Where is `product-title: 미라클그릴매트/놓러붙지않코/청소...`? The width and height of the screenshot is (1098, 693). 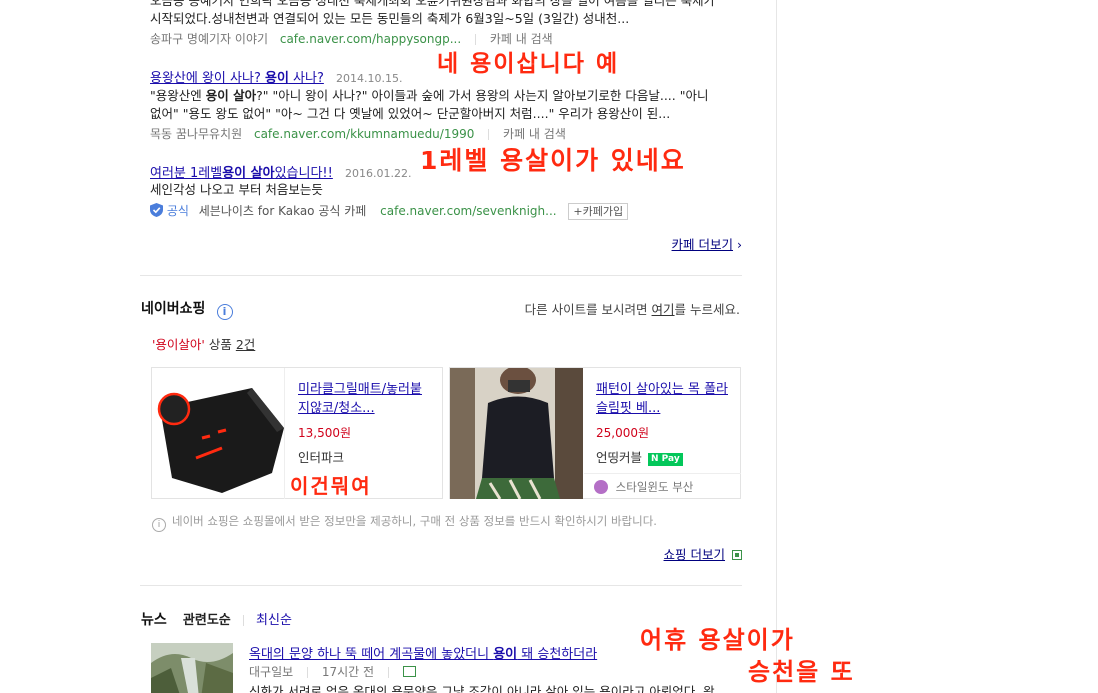
product-title: 미라클그릴매트/놓러붙지않코/청소... is located at coordinates (365, 399).